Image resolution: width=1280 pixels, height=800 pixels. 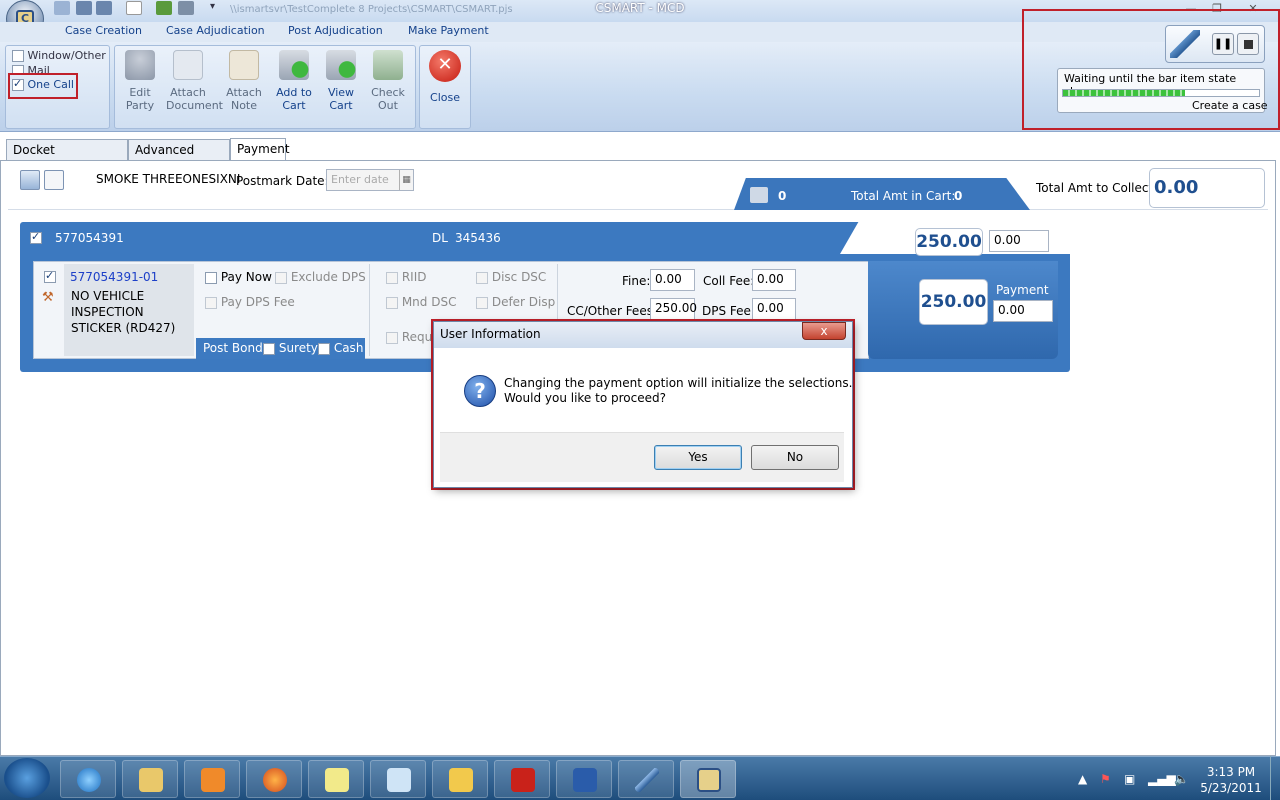 What do you see at coordinates (421, 302) in the screenshot?
I see `mnd-dsc-option: Mnd DSC` at bounding box center [421, 302].